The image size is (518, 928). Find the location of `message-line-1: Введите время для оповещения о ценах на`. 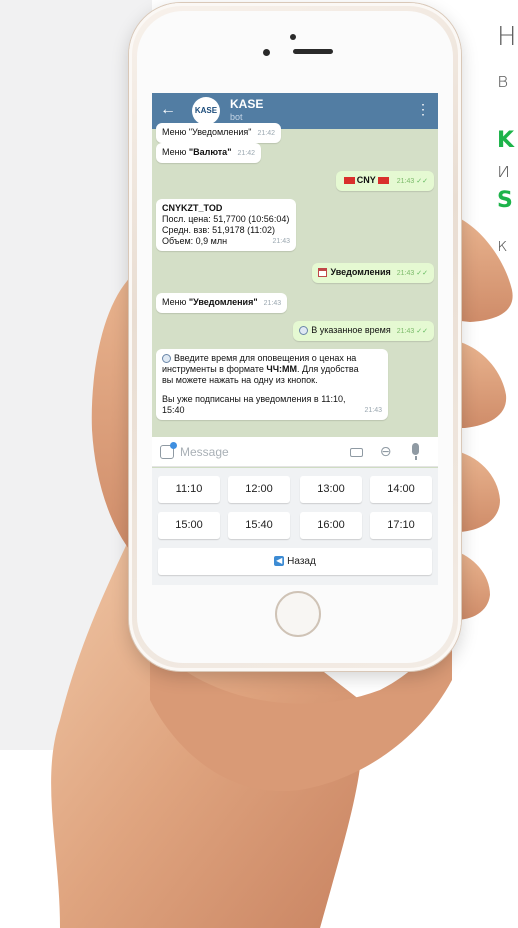

message-line-1: Введите время для оповещения о ценах на is located at coordinates (265, 358).